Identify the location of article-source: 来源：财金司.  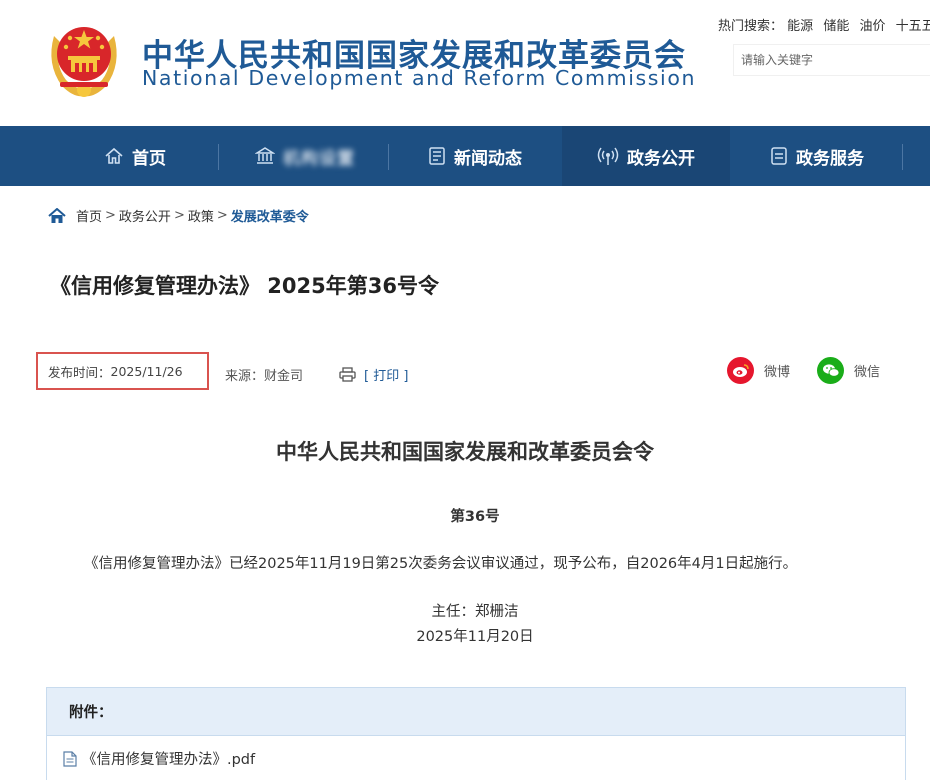
(264, 374).